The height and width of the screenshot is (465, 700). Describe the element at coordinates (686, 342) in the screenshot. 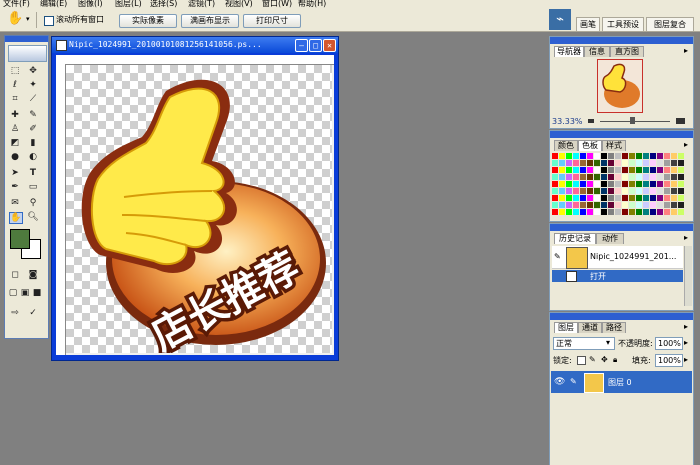

I see `opacity-dropdown-icon: ▸` at that location.